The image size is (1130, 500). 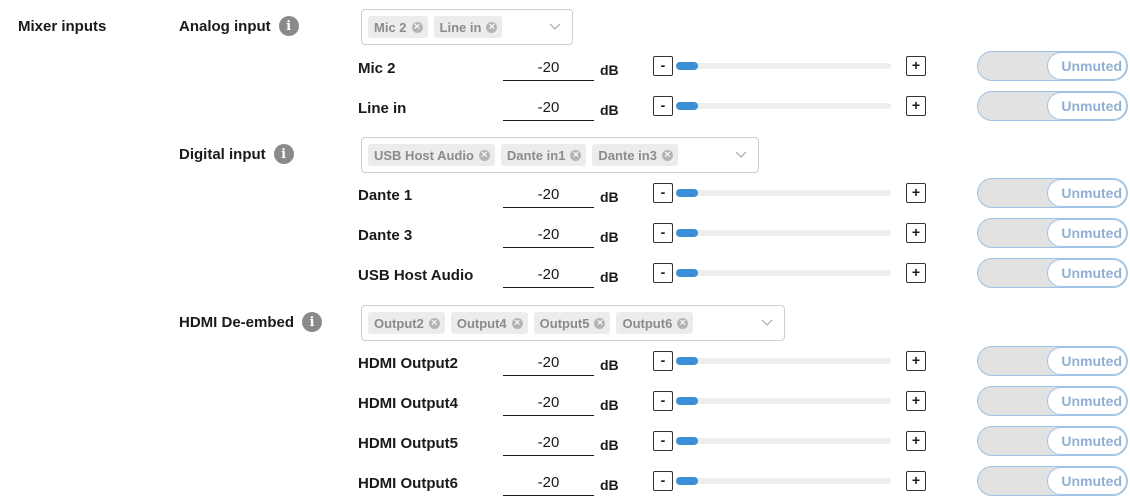 I want to click on selected-tag: Output6 ×, so click(x=655, y=323).